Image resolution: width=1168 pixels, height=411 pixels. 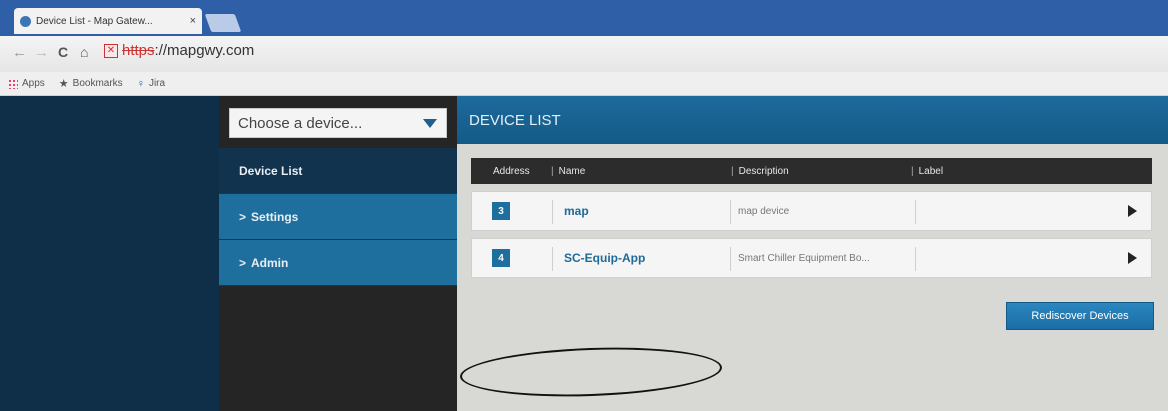 What do you see at coordinates (270, 262) in the screenshot?
I see `menu-item-label: Admin` at bounding box center [270, 262].